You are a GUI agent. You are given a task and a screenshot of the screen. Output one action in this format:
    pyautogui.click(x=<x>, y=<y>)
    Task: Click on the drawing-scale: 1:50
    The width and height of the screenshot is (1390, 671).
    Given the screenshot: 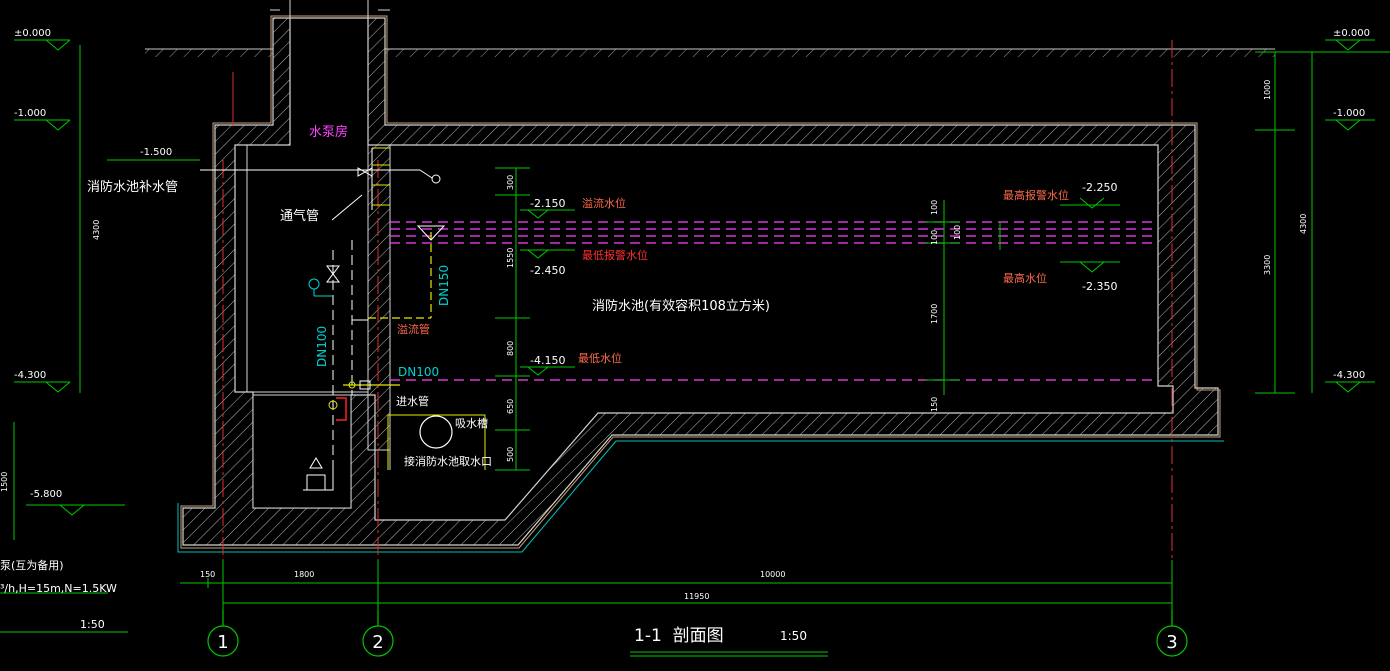 What is the action you would take?
    pyautogui.click(x=793, y=636)
    